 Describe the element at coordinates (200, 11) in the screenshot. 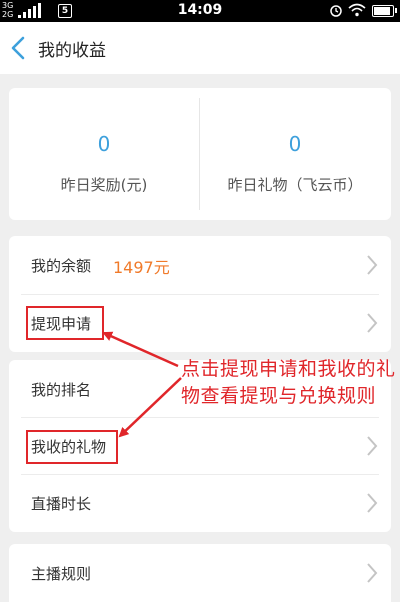

I see `status-bar: 3G 2G 5 14:09` at that location.